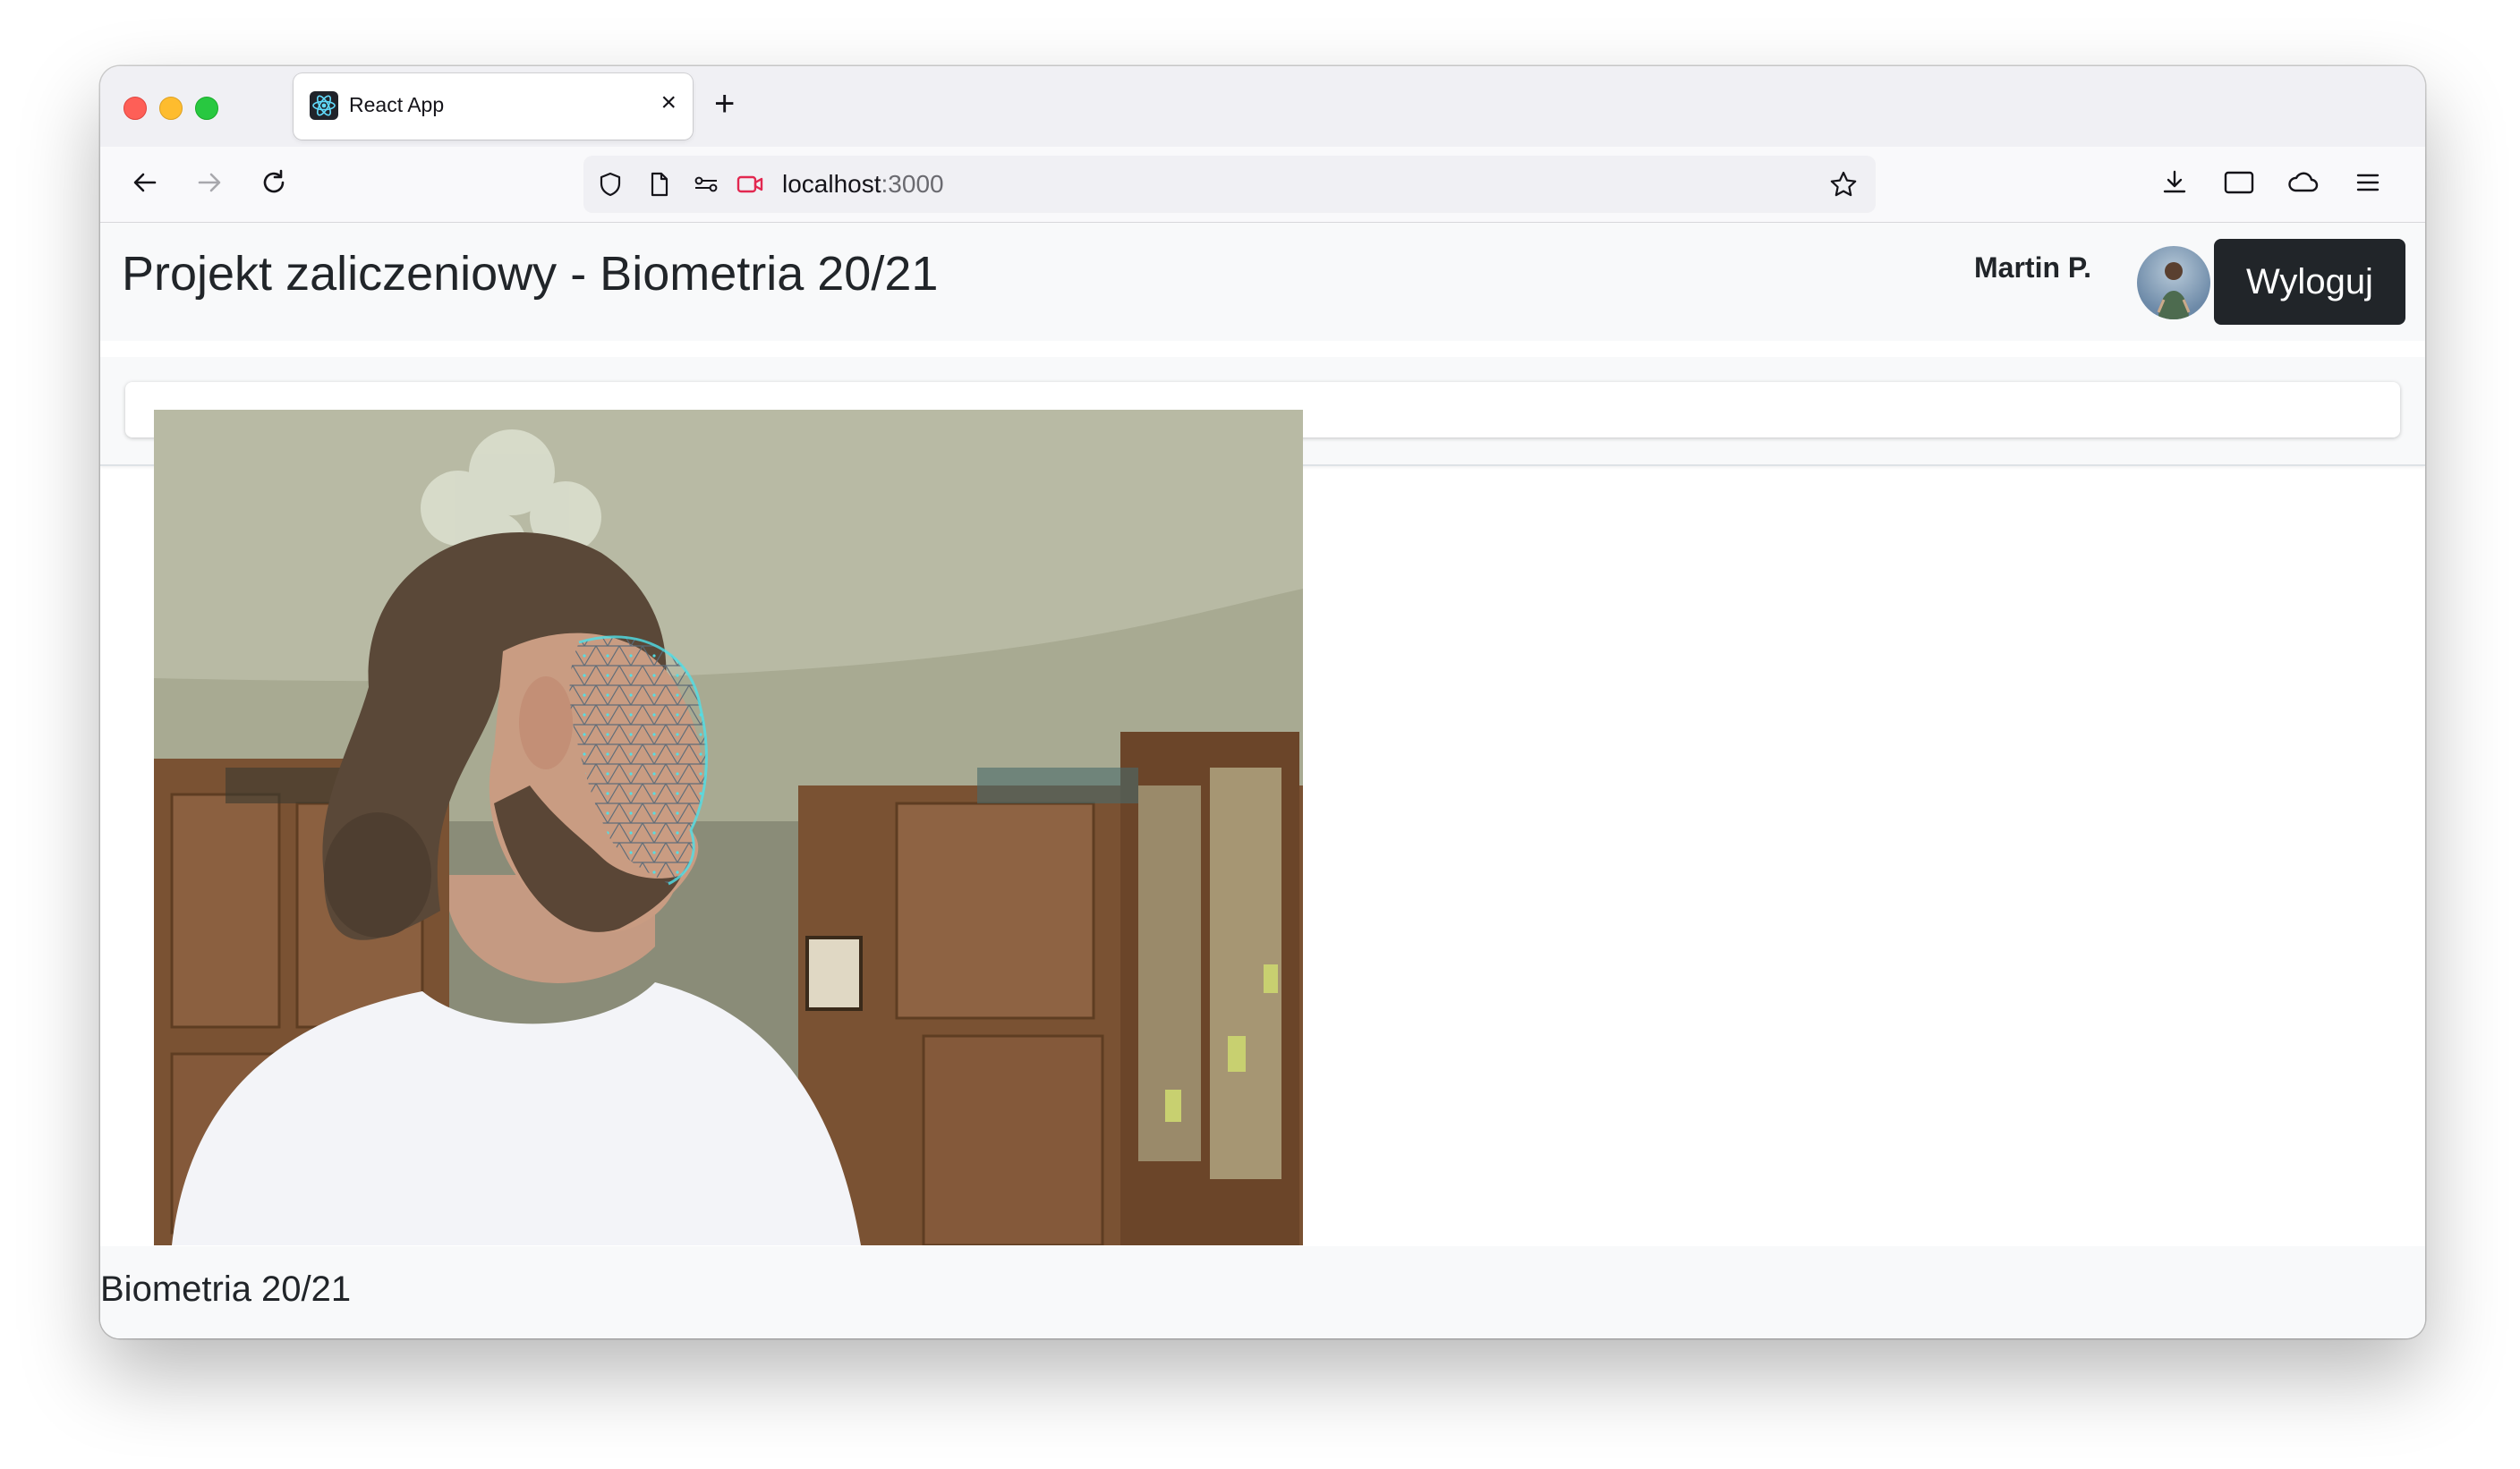  I want to click on tab-bar: React App × +, so click(1262, 106).